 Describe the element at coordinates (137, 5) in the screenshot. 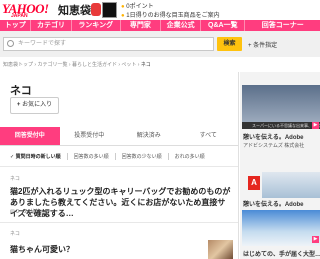

I see `points-link: ● 0ポイント` at that location.